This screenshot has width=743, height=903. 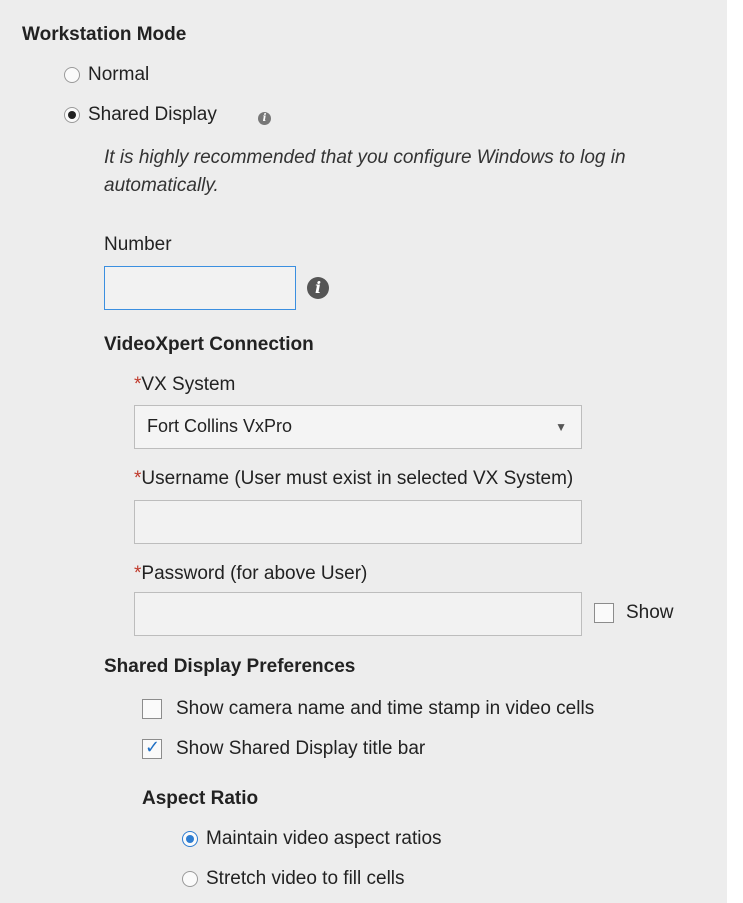 I want to click on number-input, so click(x=200, y=288).